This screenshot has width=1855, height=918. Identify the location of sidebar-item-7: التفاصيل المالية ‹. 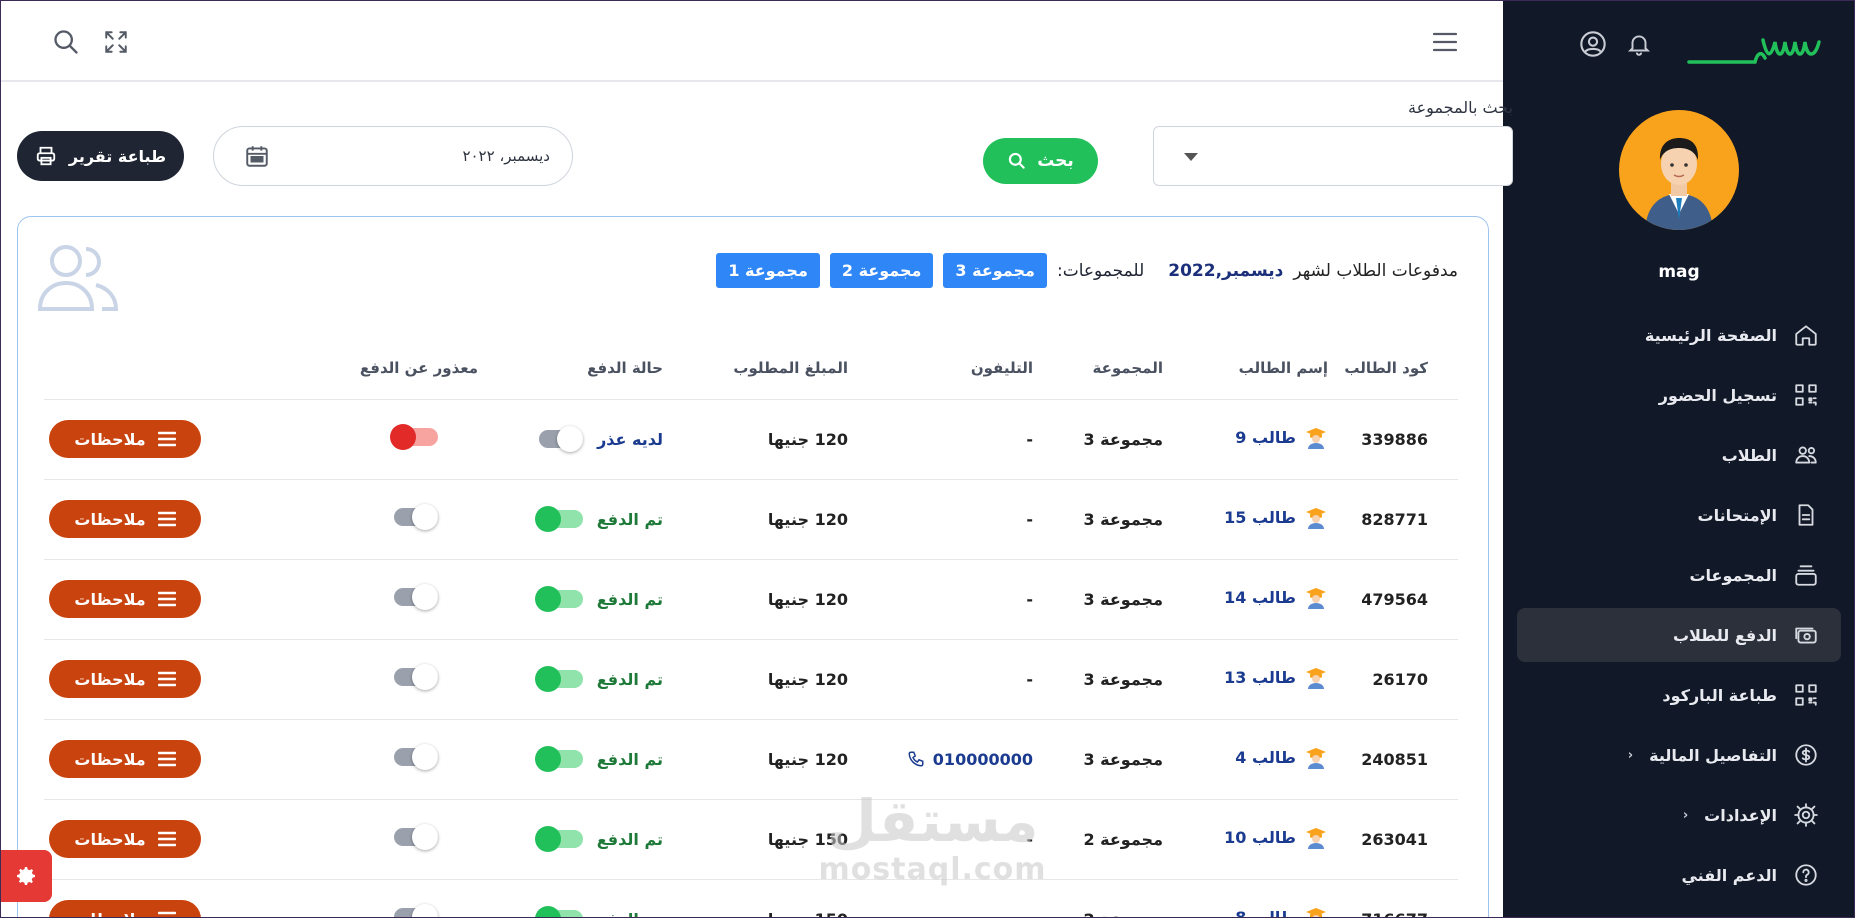
(1679, 755).